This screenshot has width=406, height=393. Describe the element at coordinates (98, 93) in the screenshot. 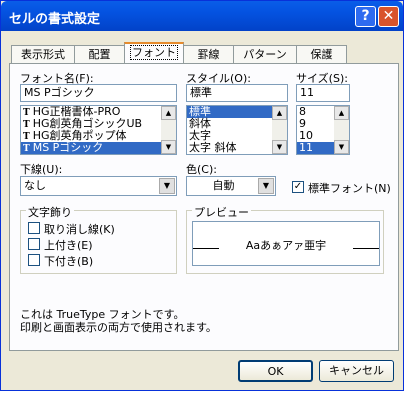

I see `font-input: MS Pゴシック` at that location.